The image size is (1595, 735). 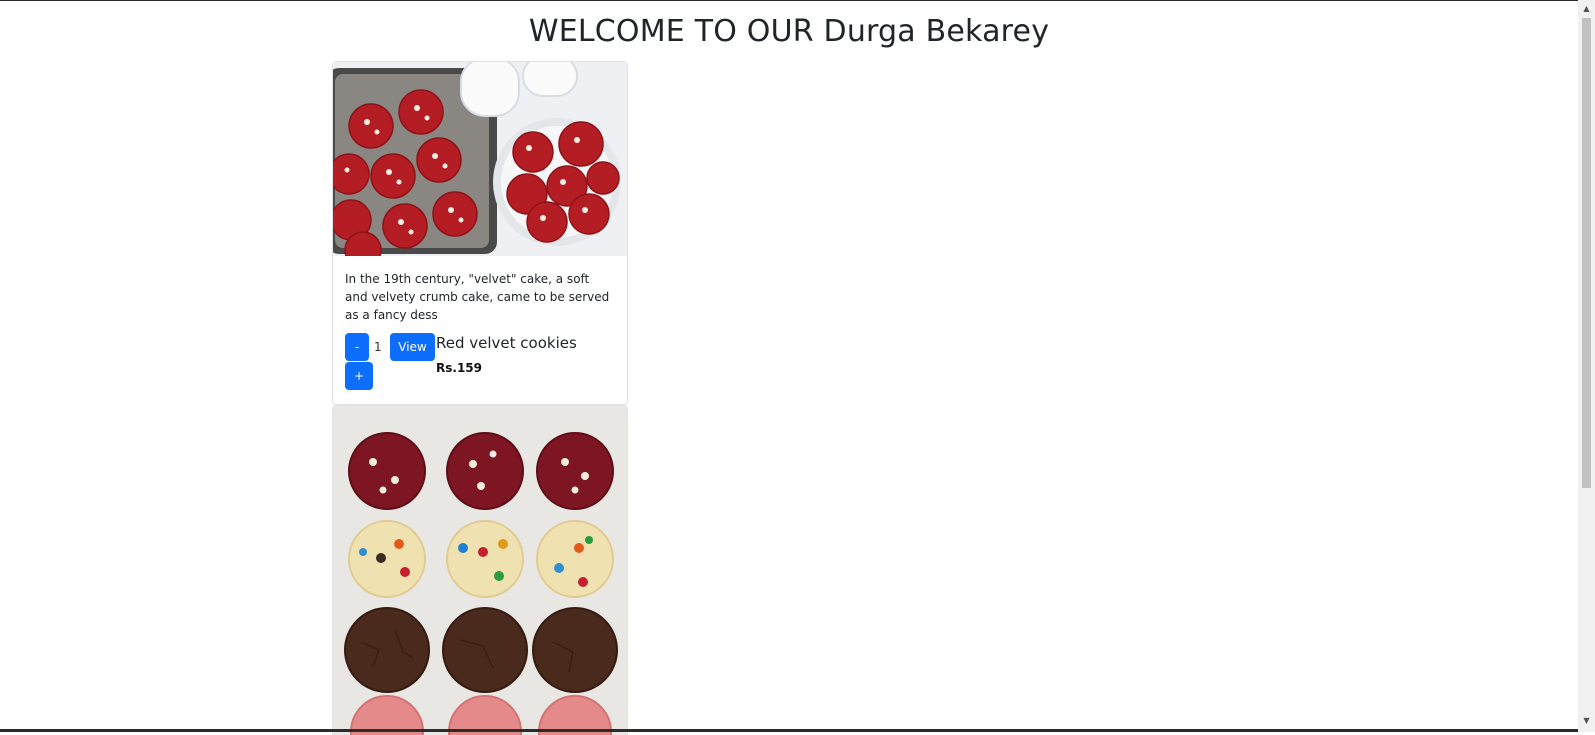 I want to click on vertical-scrollbar: ▲ ▼, so click(x=1586, y=366).